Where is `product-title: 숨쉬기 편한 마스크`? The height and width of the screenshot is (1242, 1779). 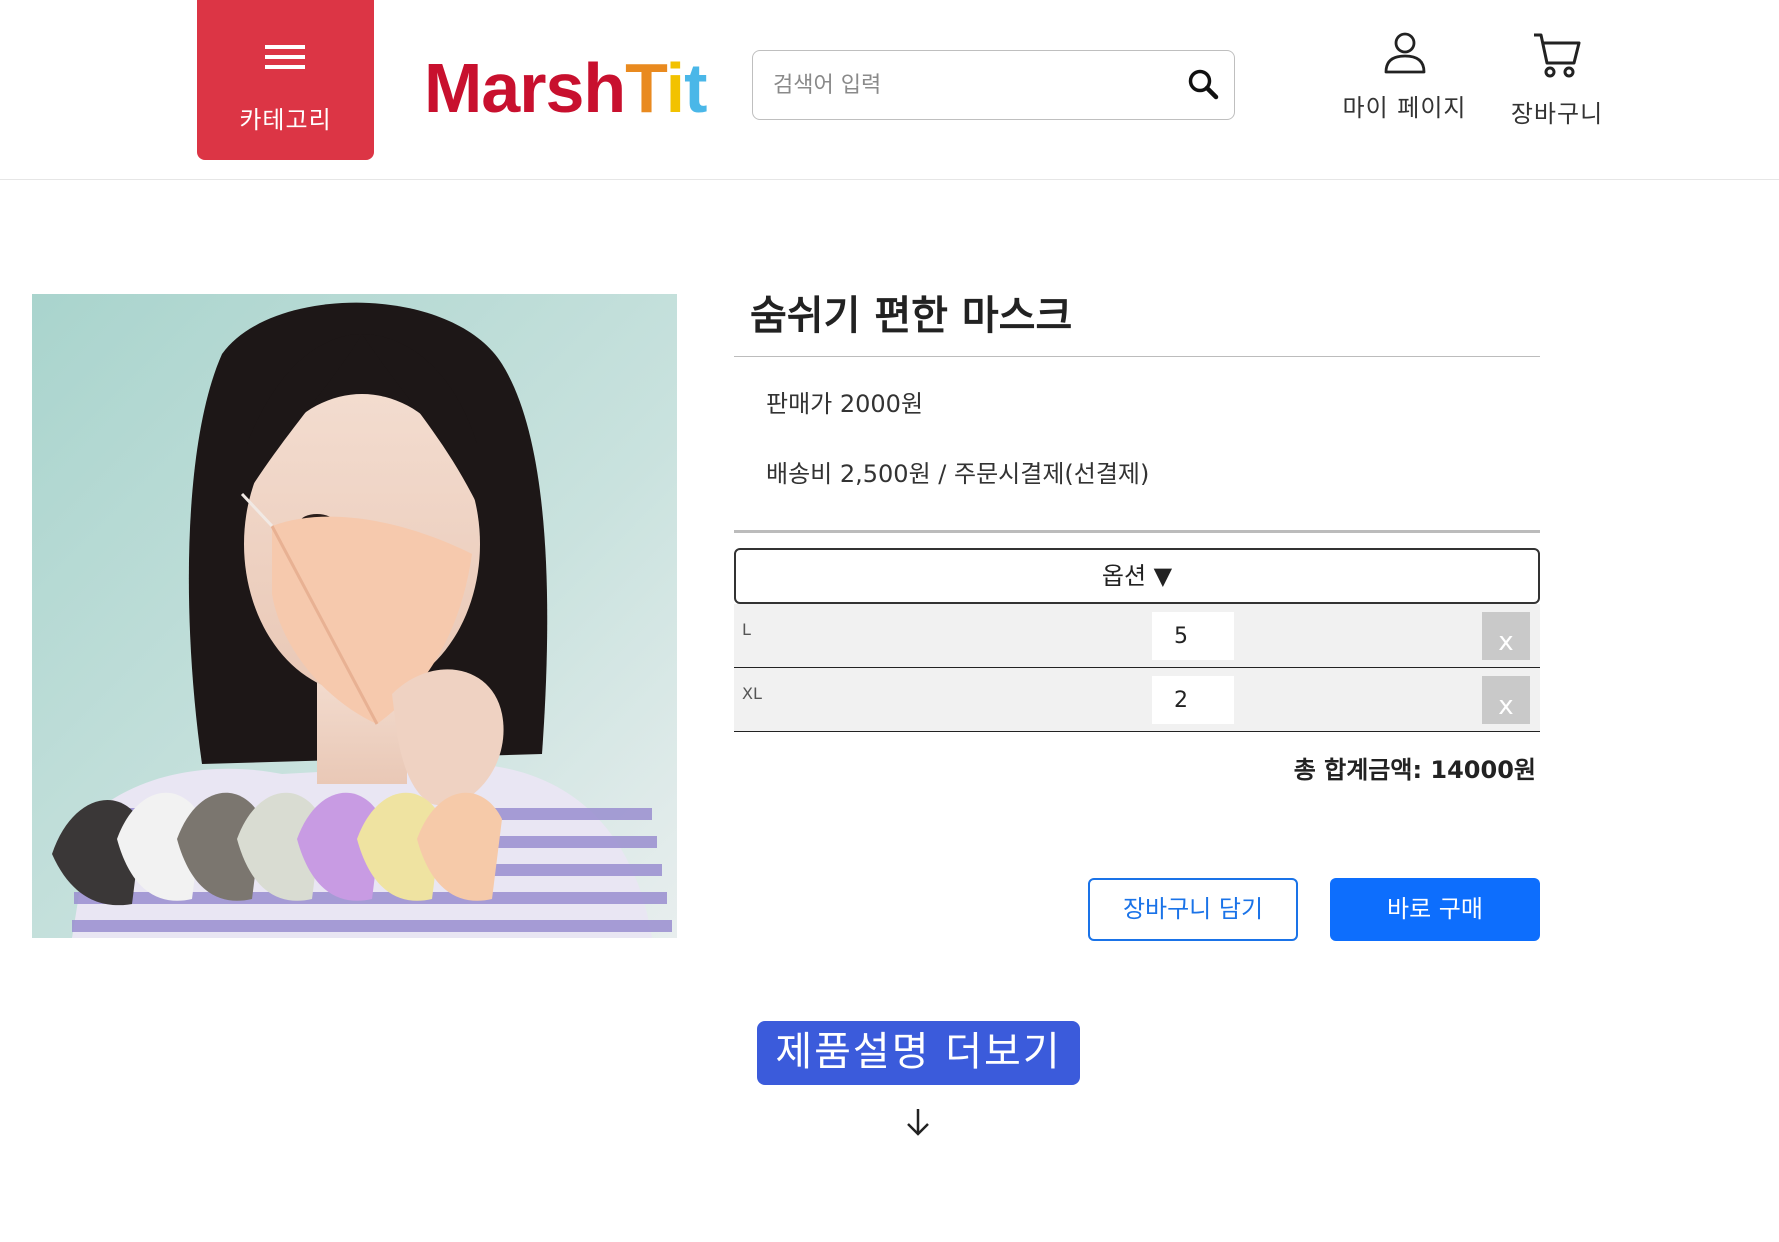
product-title: 숨쉬기 편한 마스크 is located at coordinates (1137, 323).